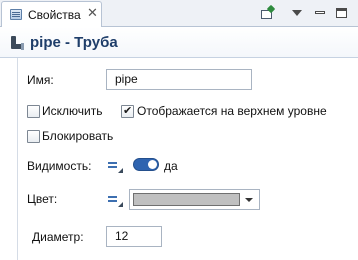  Describe the element at coordinates (146, 164) in the screenshot. I see `visibility-toggle` at that location.